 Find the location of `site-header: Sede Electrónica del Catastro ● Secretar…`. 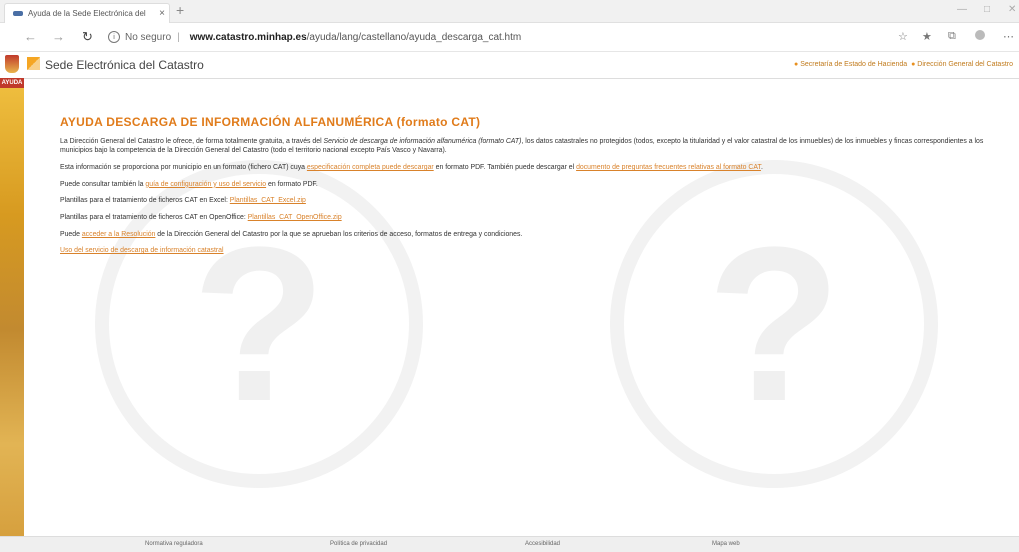

site-header: Sede Electrónica del Catastro ● Secretar… is located at coordinates (509, 65).